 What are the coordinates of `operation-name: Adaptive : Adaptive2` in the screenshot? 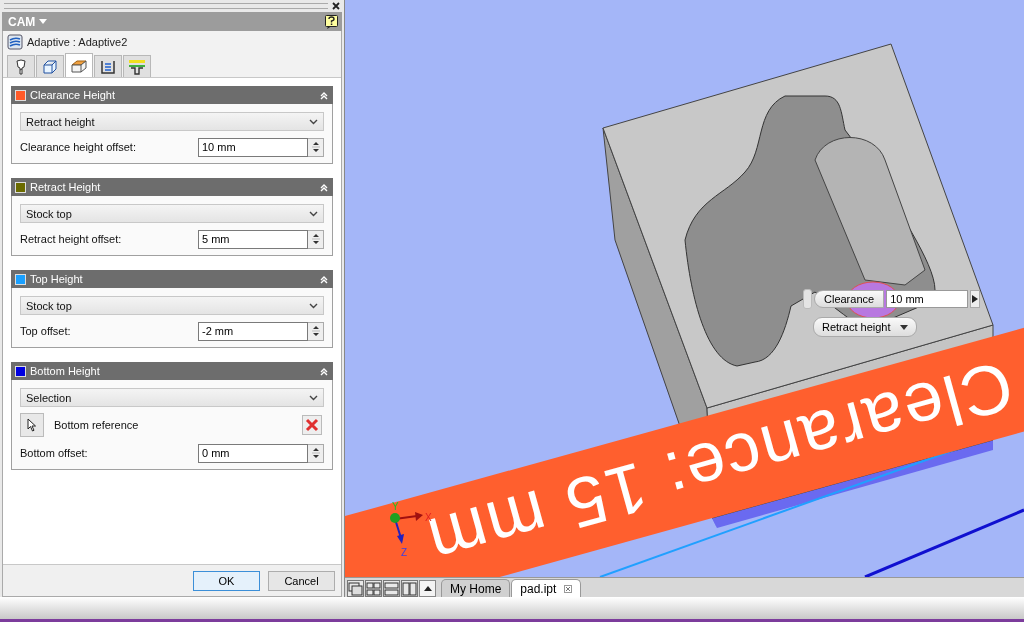 It's located at (77, 42).